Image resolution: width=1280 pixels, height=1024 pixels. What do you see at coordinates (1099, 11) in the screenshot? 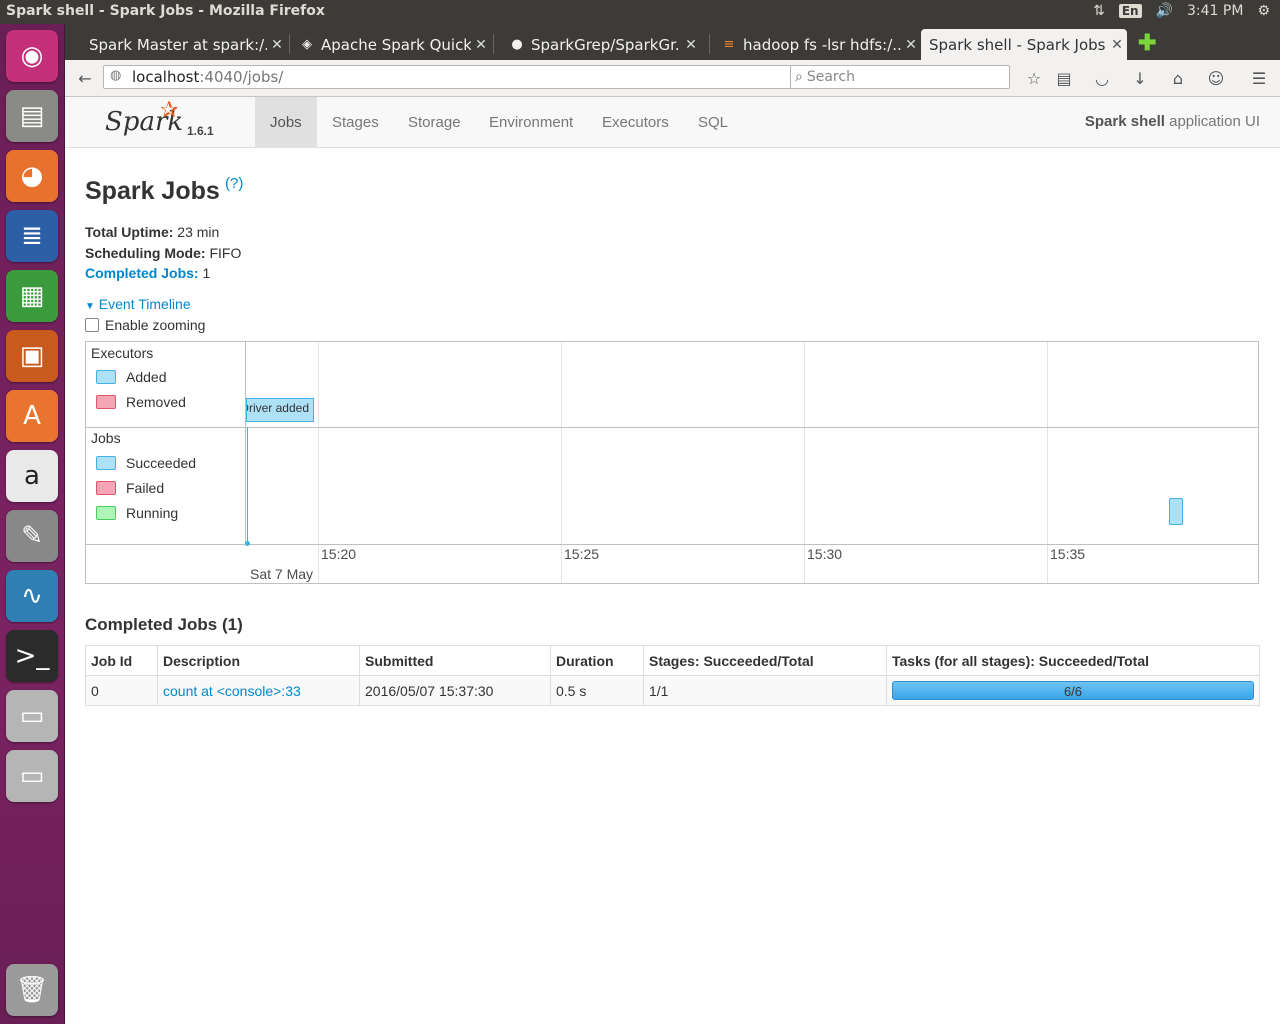
I see `network-icon: ⇅` at bounding box center [1099, 11].